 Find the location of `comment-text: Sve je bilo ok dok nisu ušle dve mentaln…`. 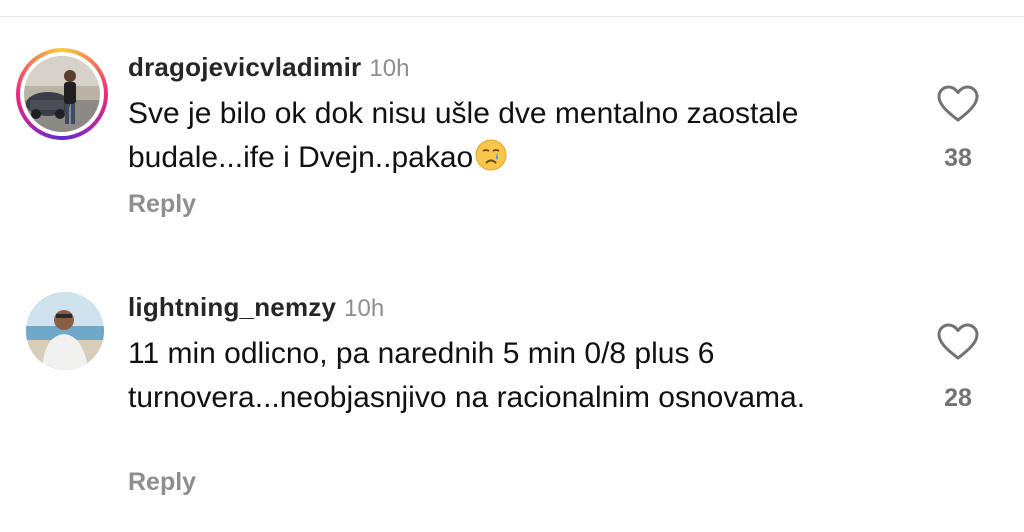

comment-text: Sve je bilo ok dok nisu ušle dve mentaln… is located at coordinates (478, 138).